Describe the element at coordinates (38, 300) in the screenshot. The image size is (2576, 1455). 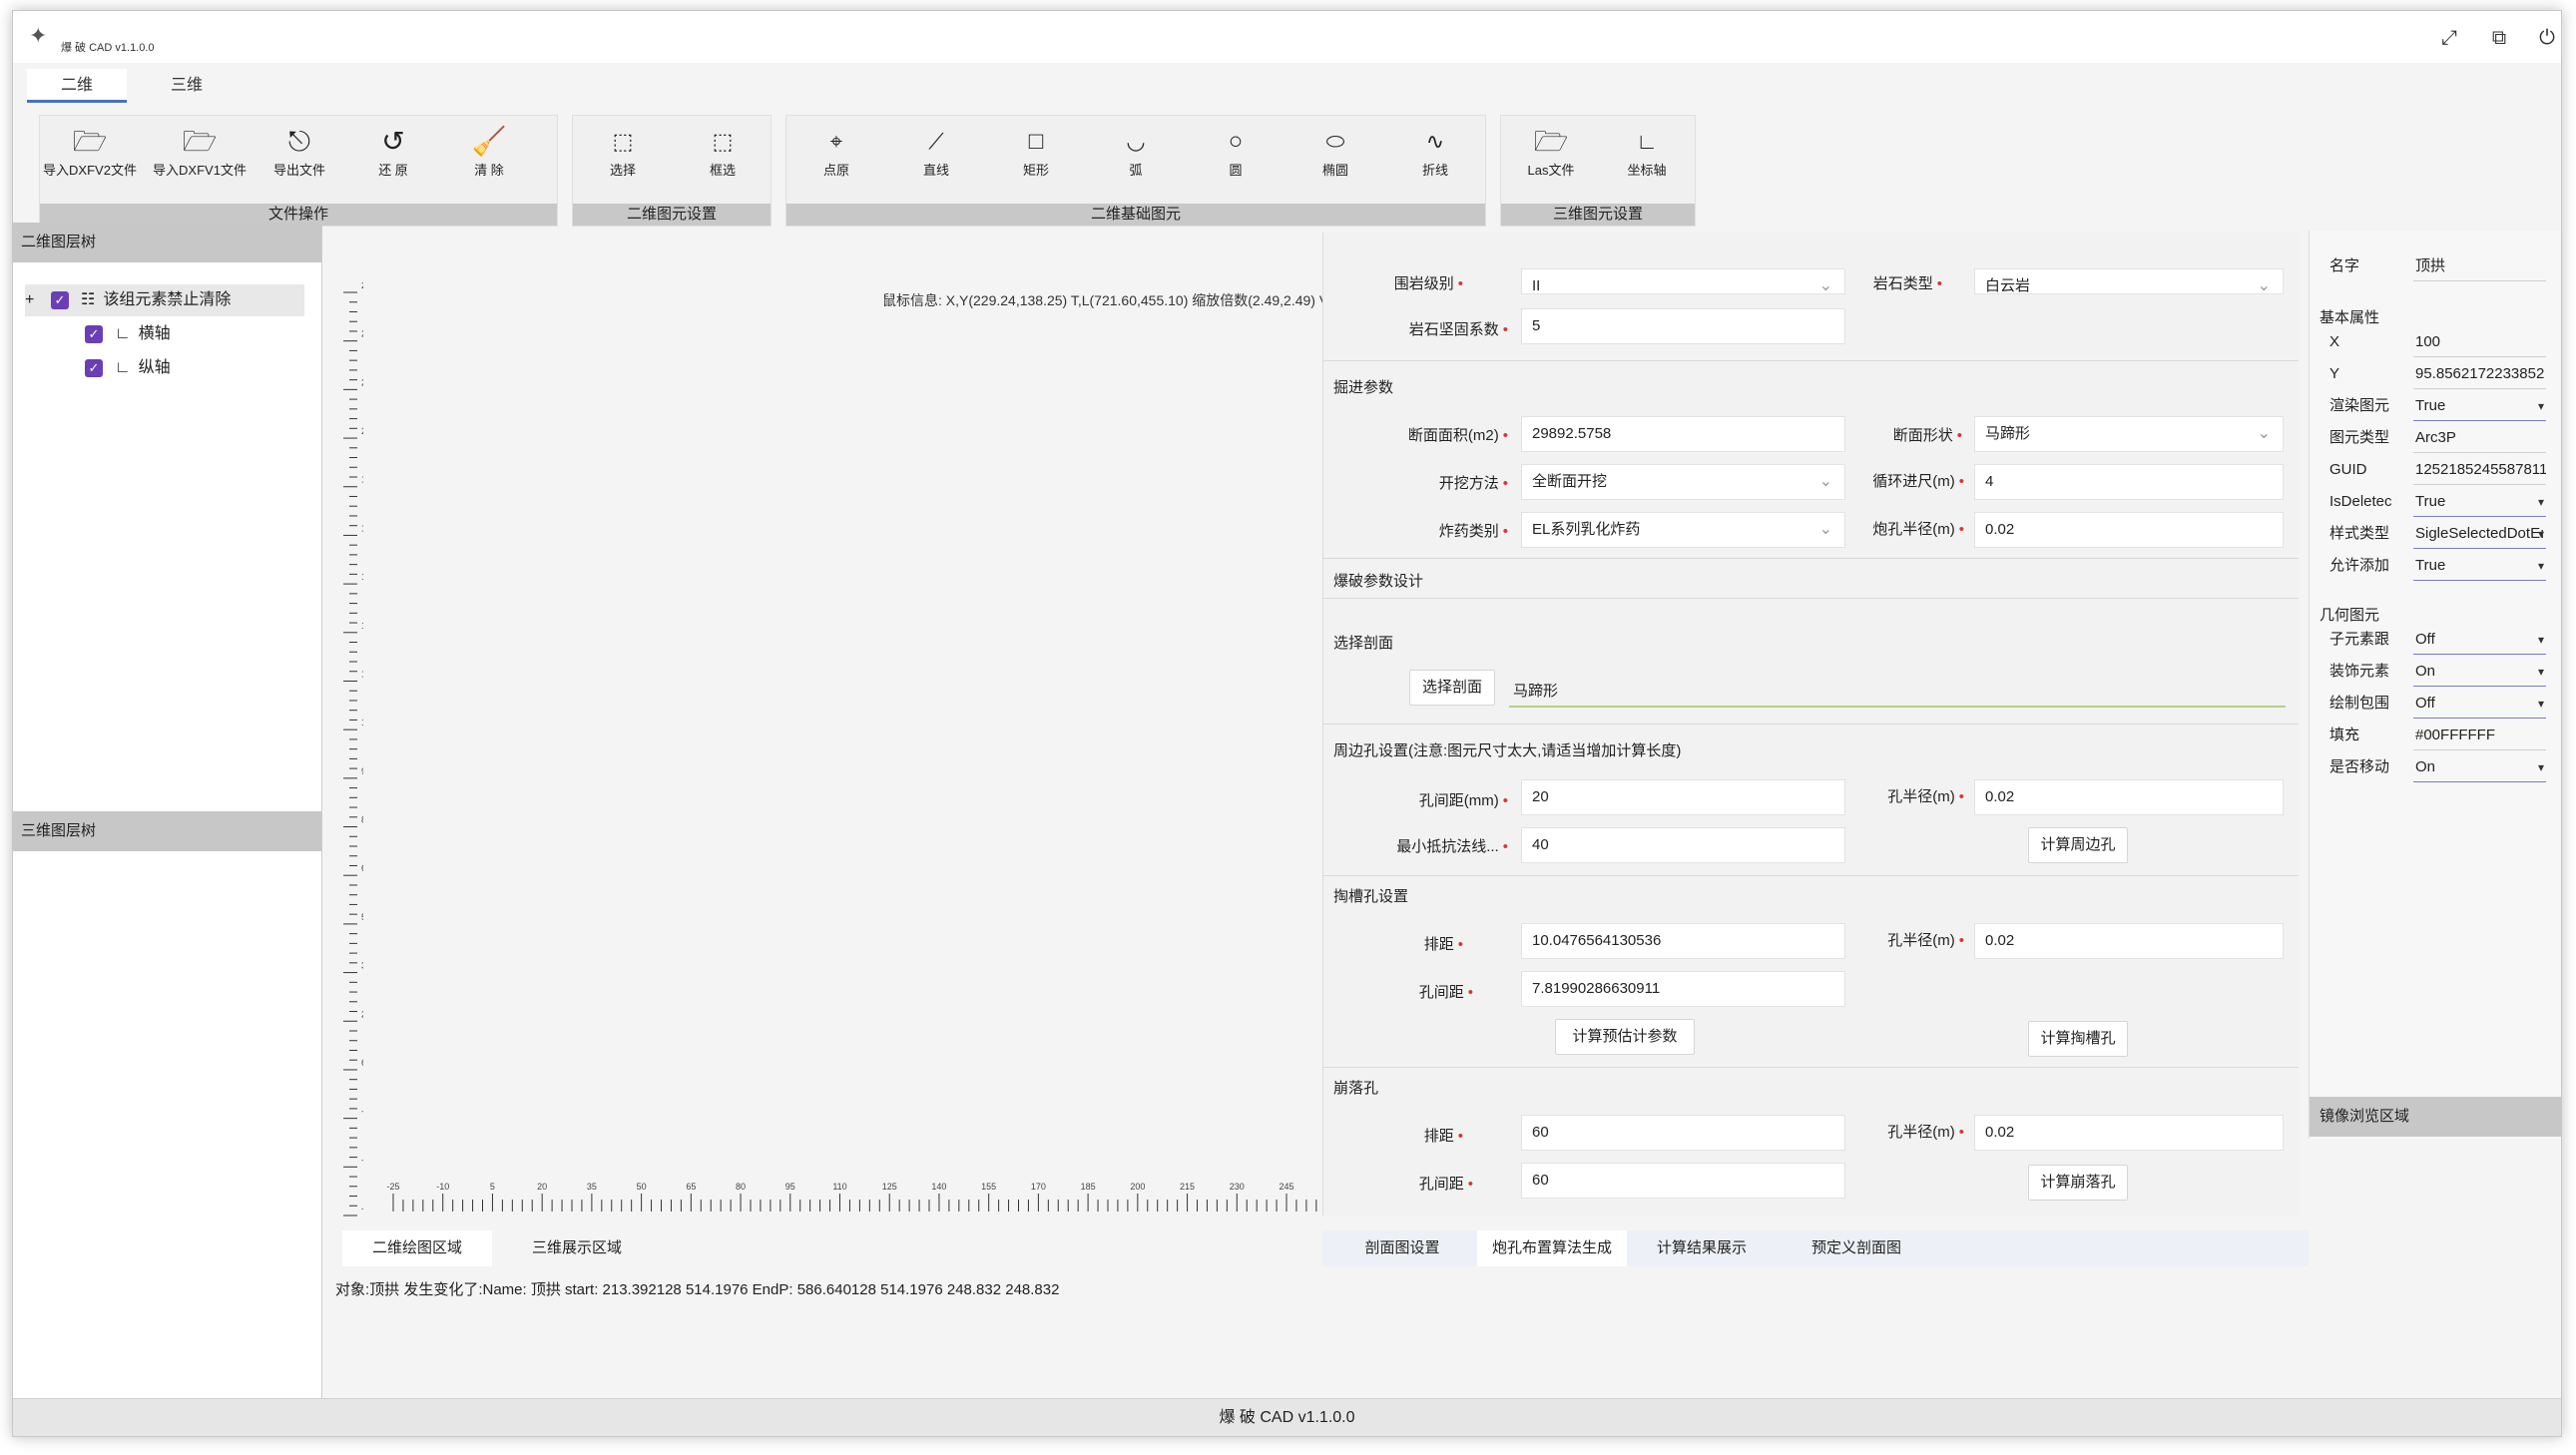
I see `expand-icon: +` at that location.